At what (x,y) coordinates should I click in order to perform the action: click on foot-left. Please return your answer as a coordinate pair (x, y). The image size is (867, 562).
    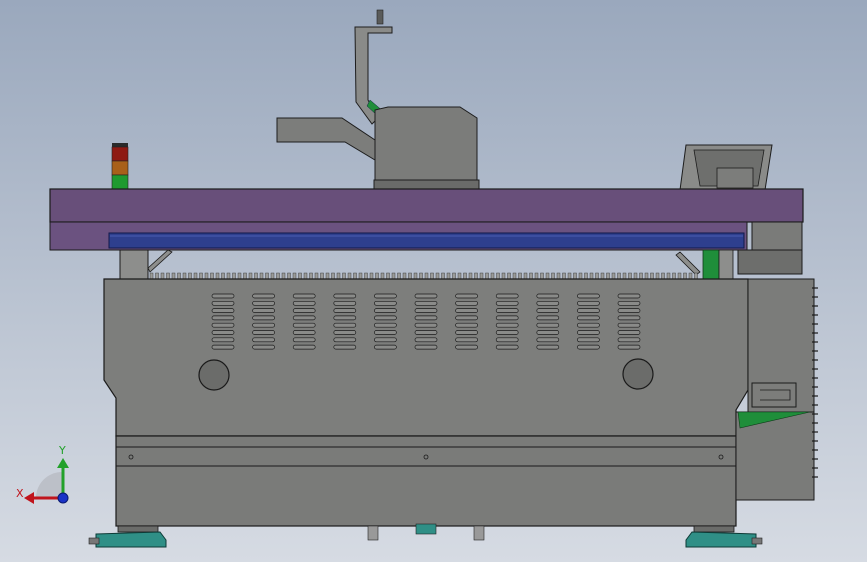
    Looking at the image, I should click on (131, 539).